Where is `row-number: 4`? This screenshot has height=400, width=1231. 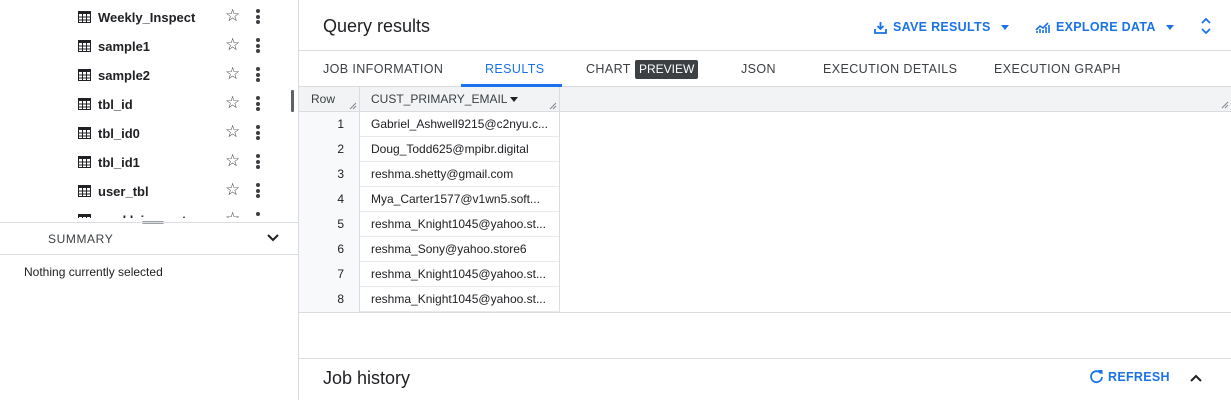
row-number: 4 is located at coordinates (329, 199).